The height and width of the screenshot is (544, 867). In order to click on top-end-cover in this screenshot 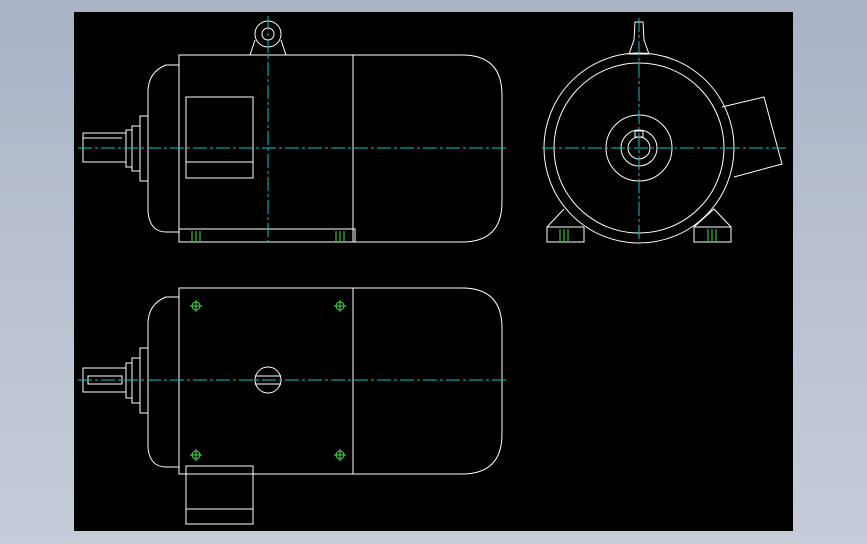, I will do `click(163, 382)`.